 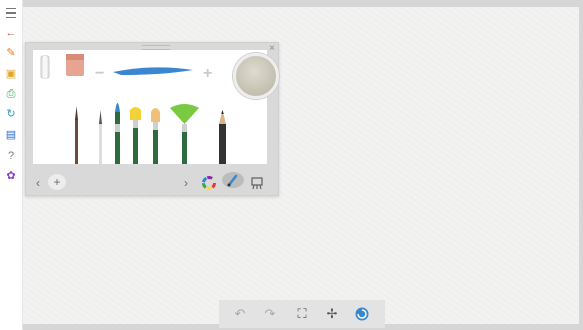 What do you see at coordinates (256, 76) in the screenshot?
I see `current-color-swatch` at bounding box center [256, 76].